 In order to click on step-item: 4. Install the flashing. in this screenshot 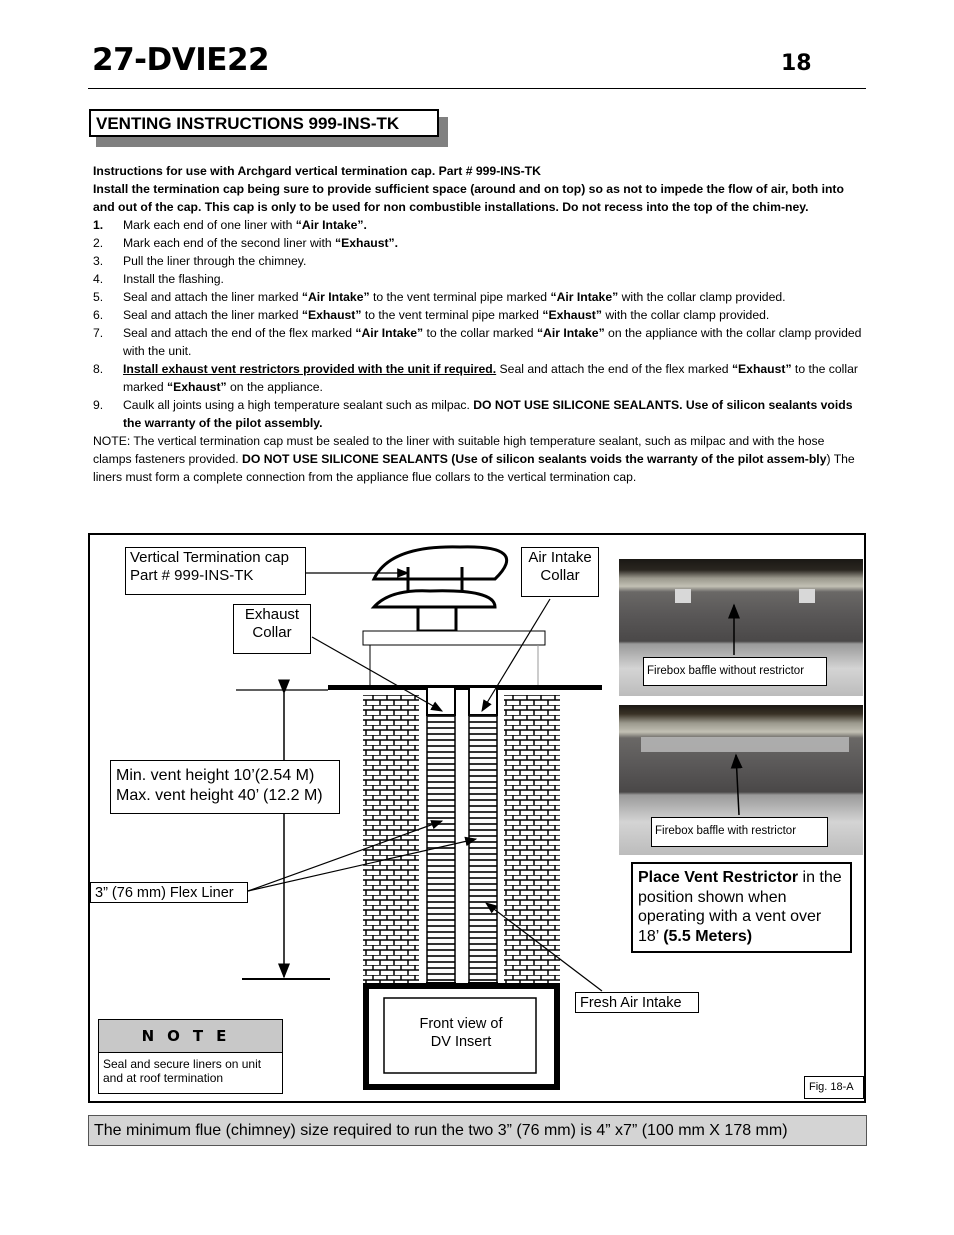, I will do `click(479, 279)`.